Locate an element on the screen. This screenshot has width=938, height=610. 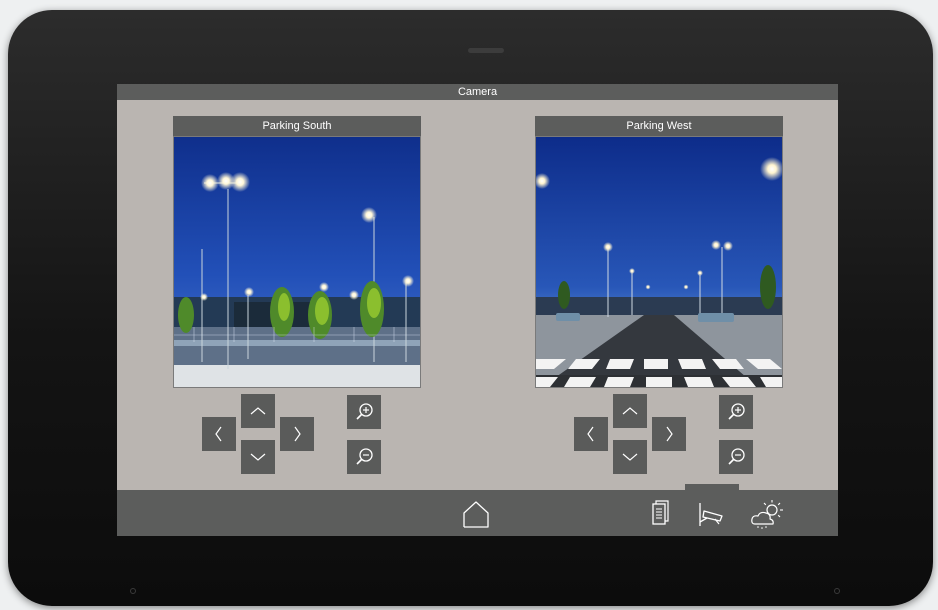
documents-button is located at coordinates (659, 514).